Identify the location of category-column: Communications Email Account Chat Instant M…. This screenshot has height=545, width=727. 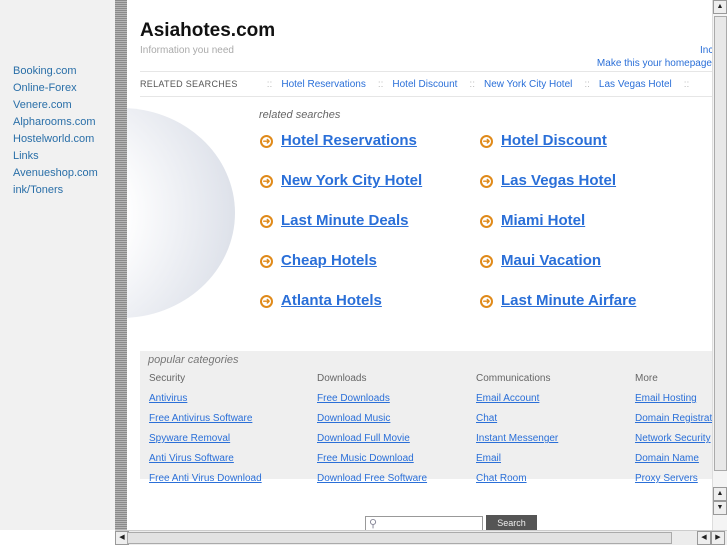
(517, 433).